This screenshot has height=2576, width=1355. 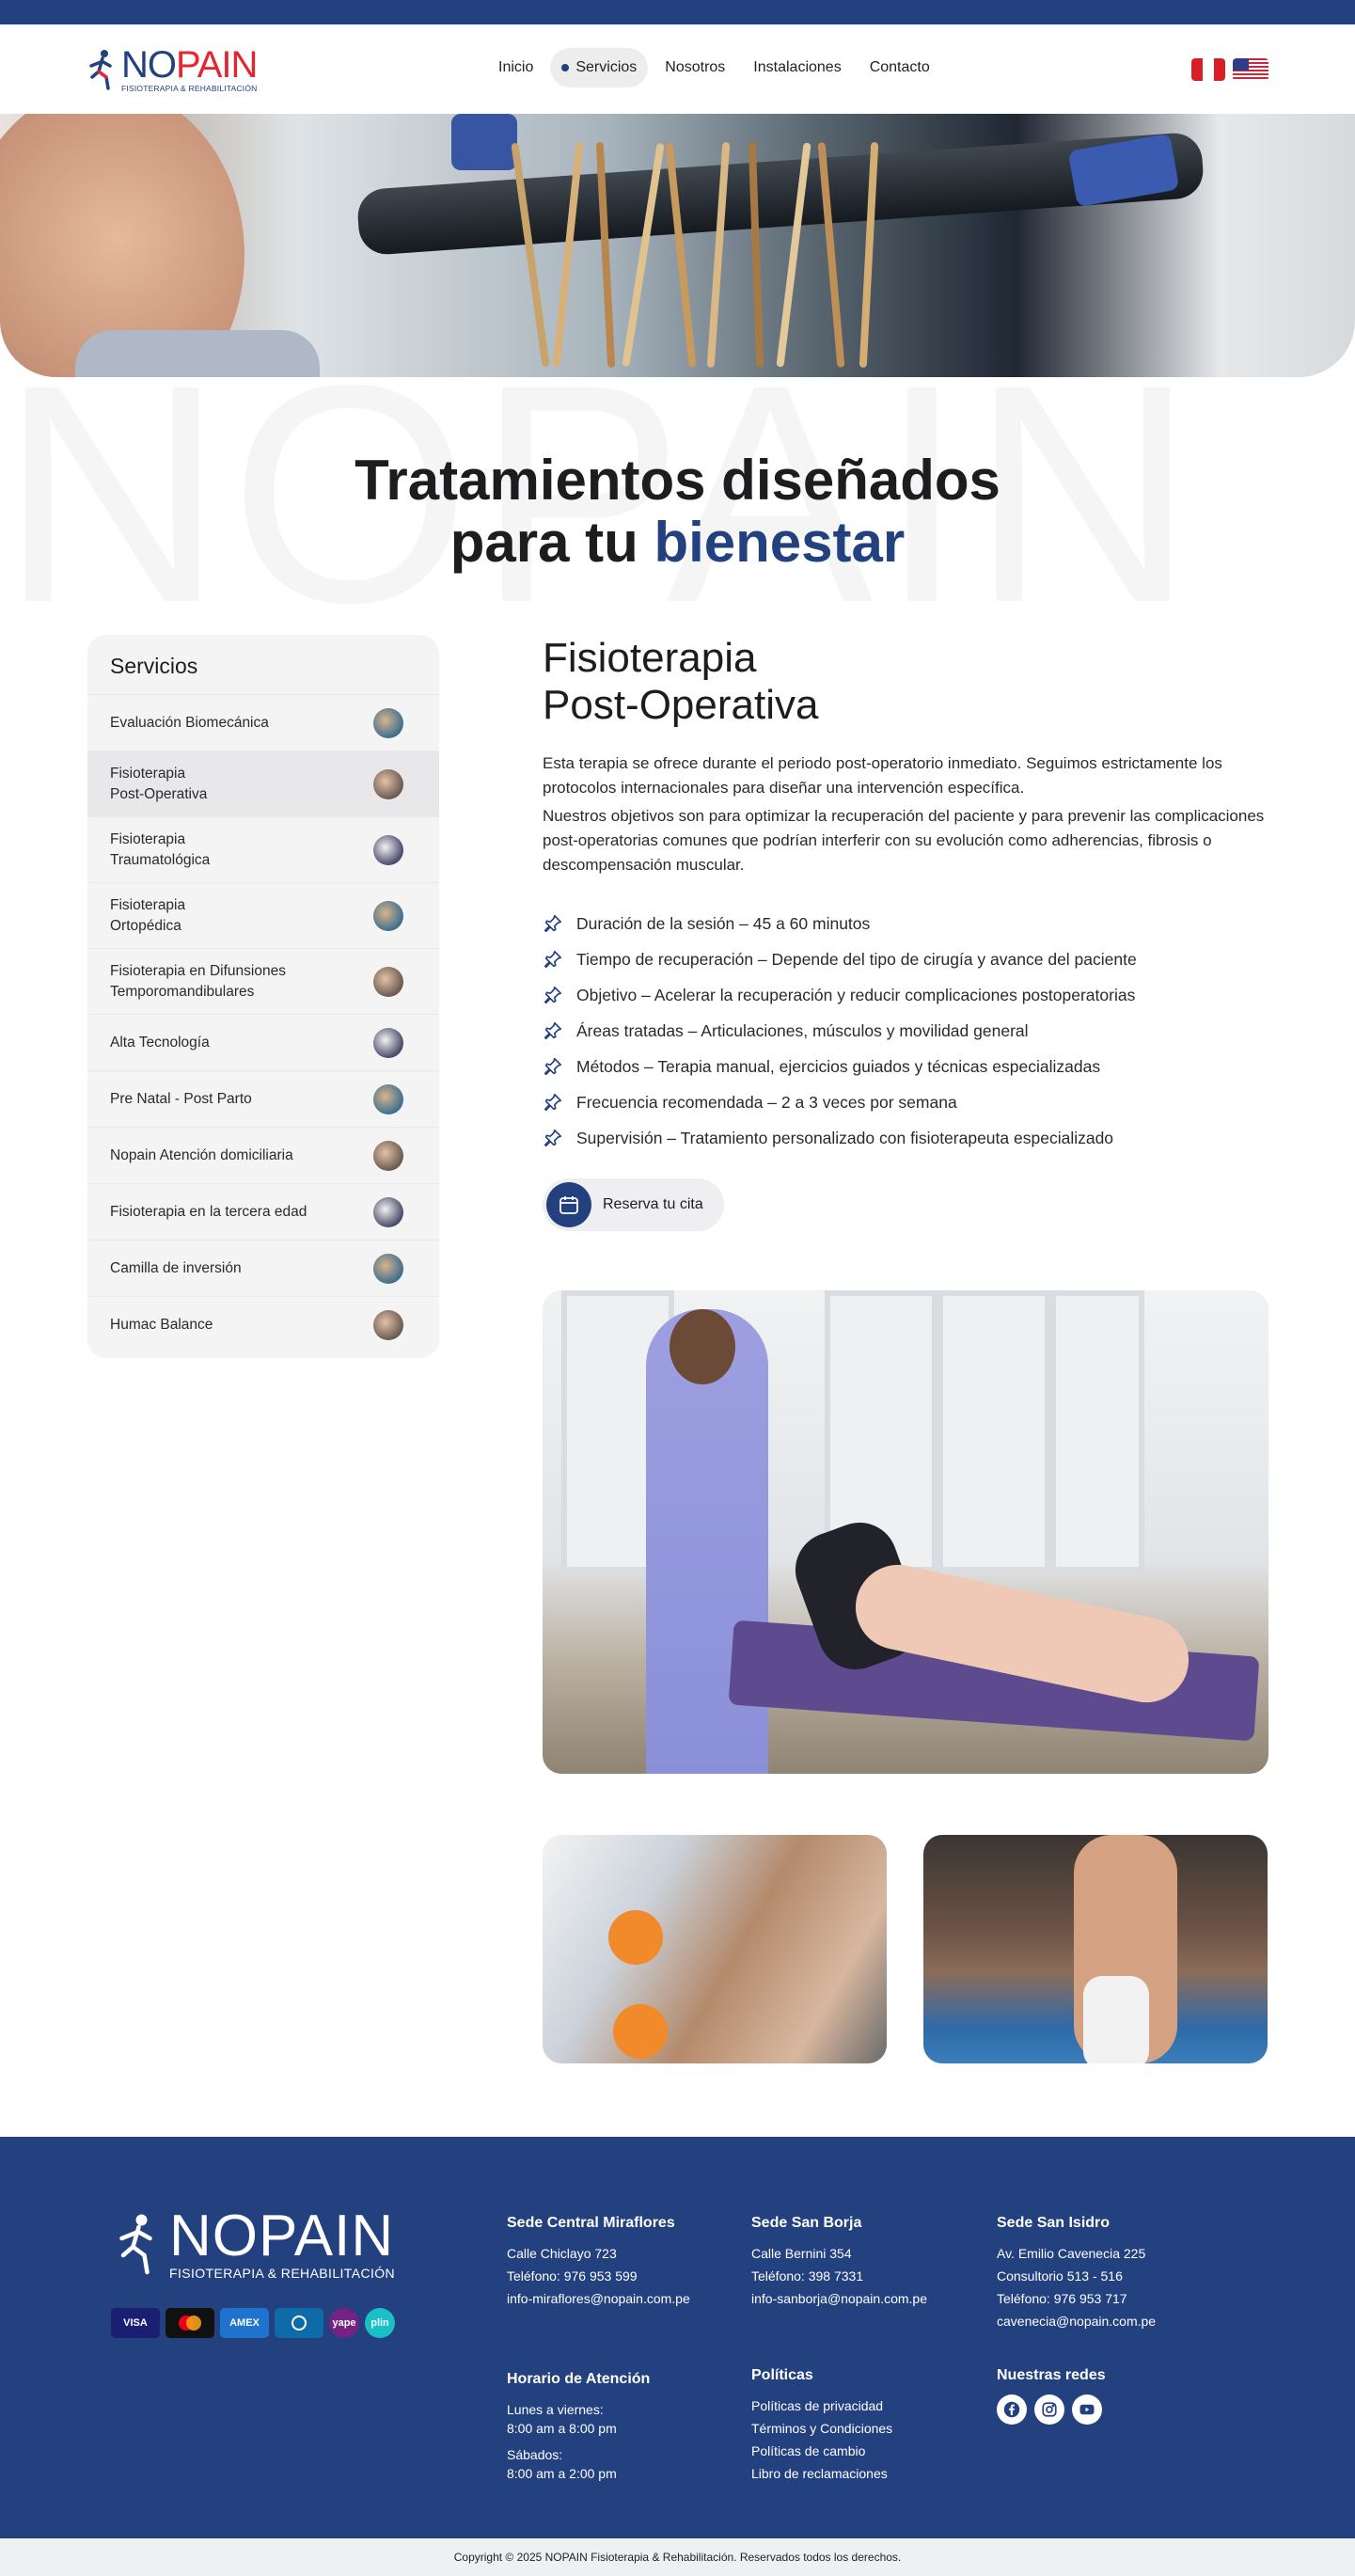 I want to click on social-title: Nuestras redes, so click(x=1052, y=2375).